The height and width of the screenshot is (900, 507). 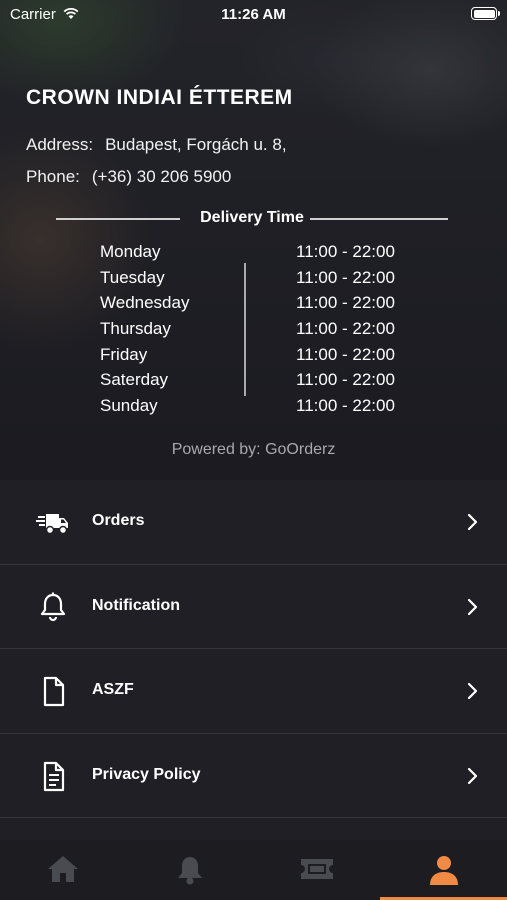 I want to click on delivery-time-header: Delivery Time, so click(x=252, y=219).